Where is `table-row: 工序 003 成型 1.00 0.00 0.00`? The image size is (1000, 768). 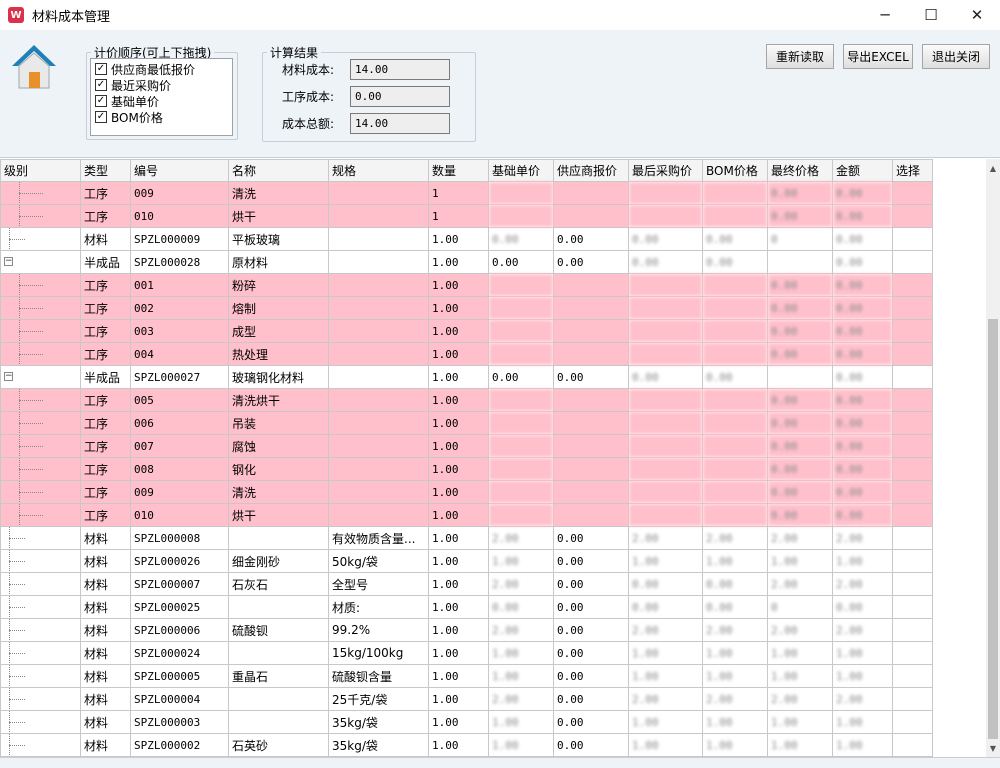
table-row: 工序 003 成型 1.00 0.00 0.00 is located at coordinates (466, 331).